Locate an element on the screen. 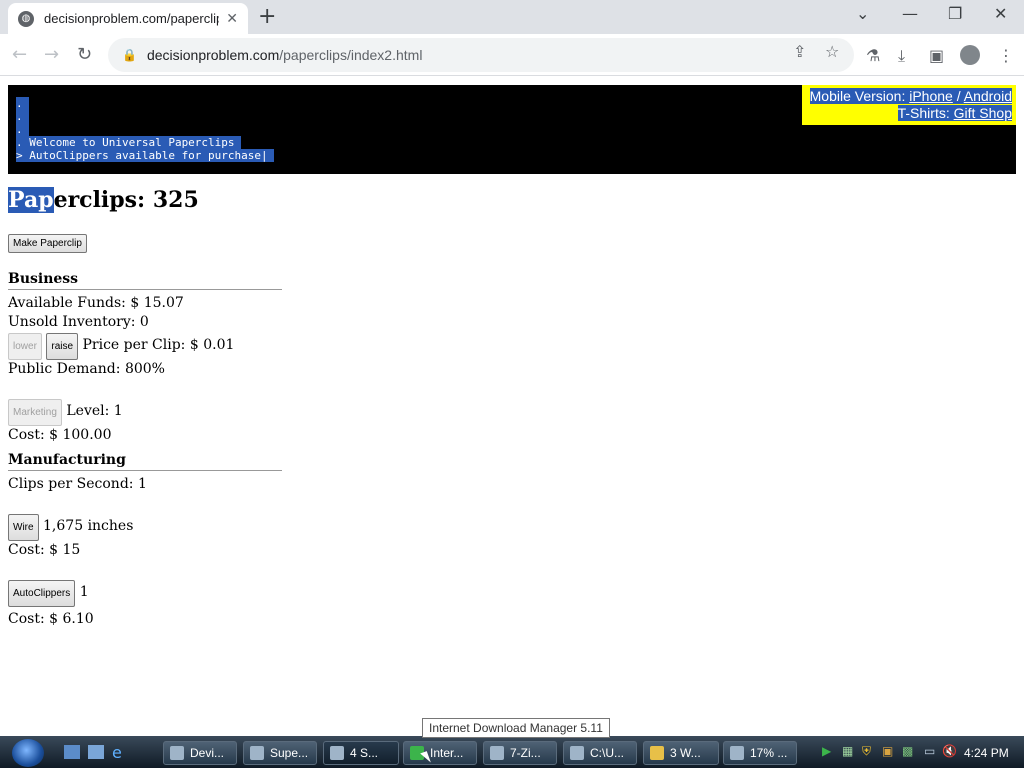 The width and height of the screenshot is (1024, 768). clips-per-second-row: Clips per Second: 1 is located at coordinates (77, 484).